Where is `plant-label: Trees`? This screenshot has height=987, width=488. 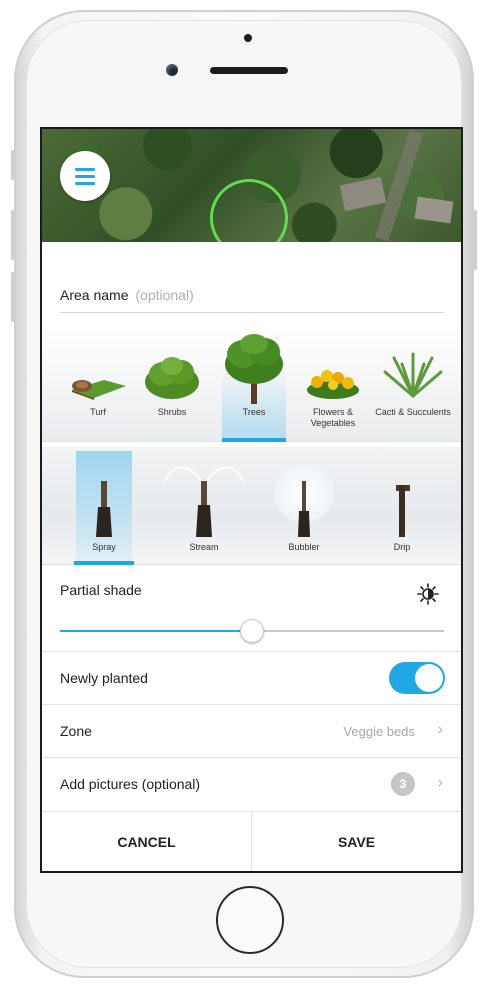
plant-label: Trees is located at coordinates (254, 412).